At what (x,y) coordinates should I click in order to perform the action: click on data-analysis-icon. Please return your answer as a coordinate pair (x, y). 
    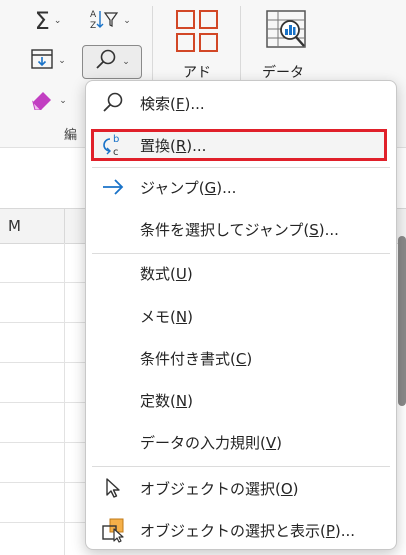
    Looking at the image, I should click on (287, 34).